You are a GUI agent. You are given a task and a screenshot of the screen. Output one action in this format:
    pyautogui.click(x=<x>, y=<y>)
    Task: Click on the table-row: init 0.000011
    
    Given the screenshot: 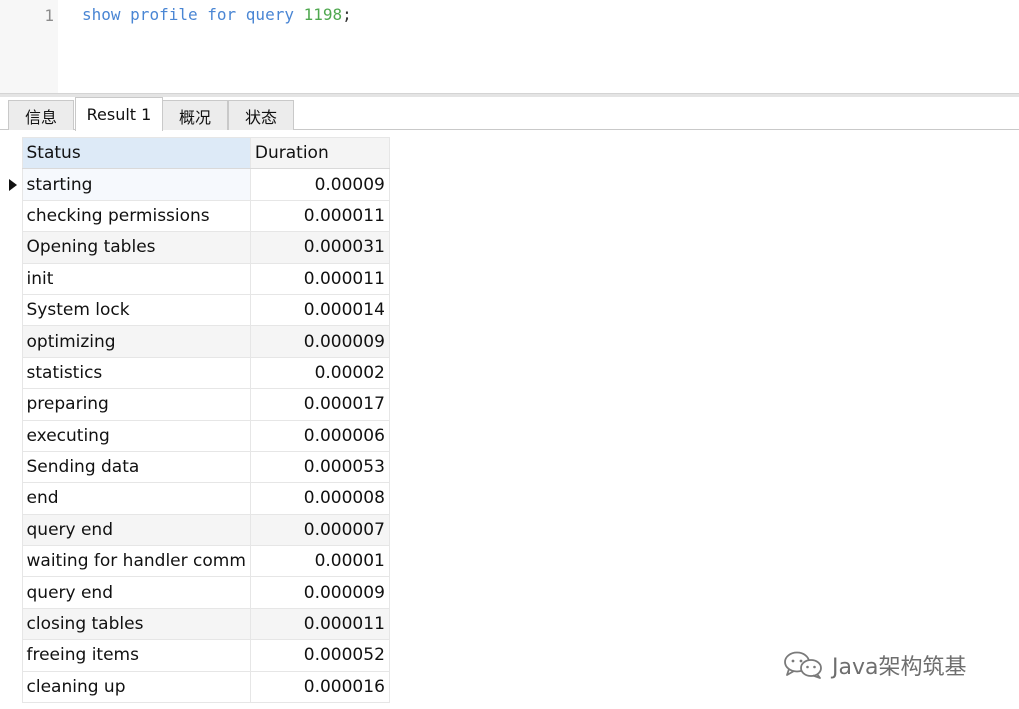 What is the action you would take?
    pyautogui.click(x=197, y=278)
    